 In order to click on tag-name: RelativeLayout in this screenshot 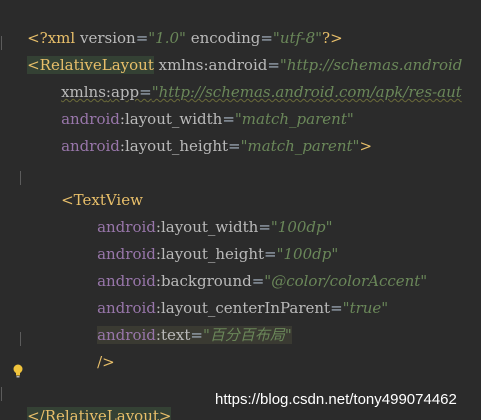, I will do `click(101, 413)`.